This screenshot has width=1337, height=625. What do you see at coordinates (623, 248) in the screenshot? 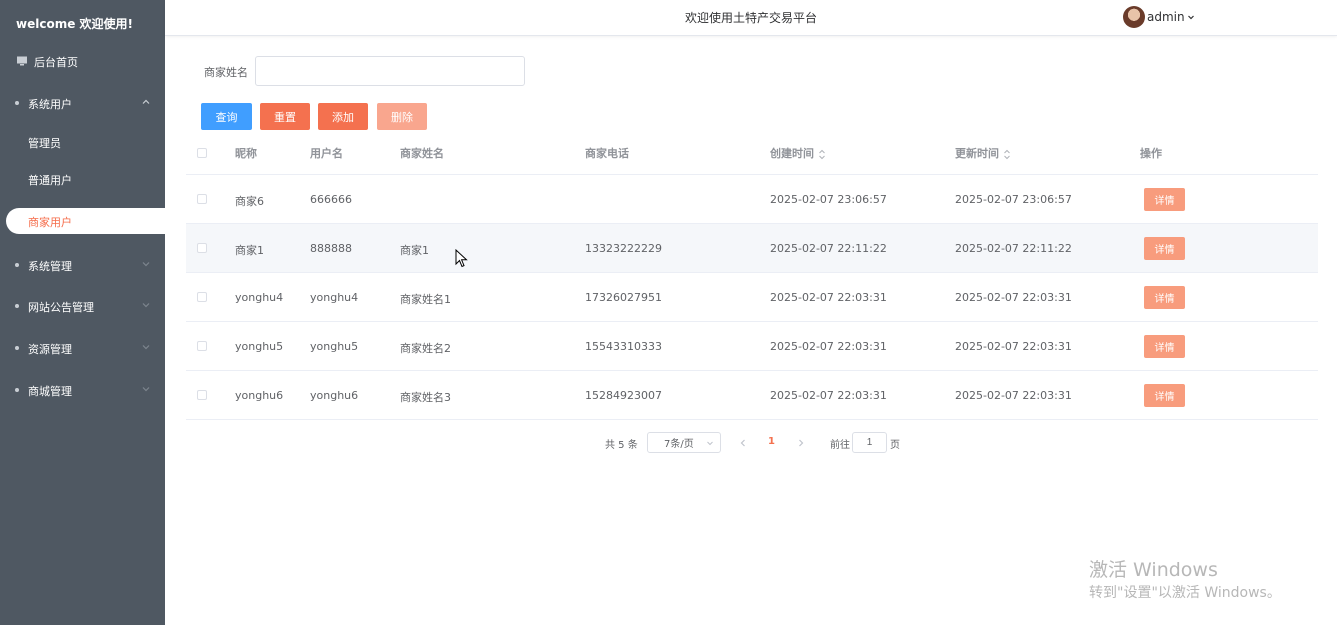
I see `cell-merchant-phone: 13323222229` at bounding box center [623, 248].